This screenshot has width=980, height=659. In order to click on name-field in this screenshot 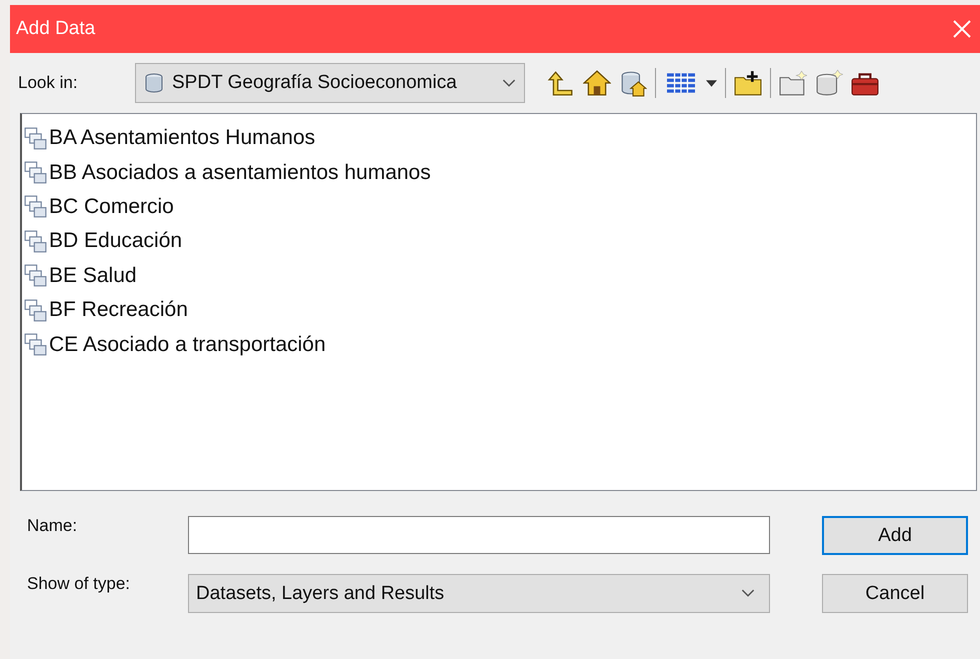, I will do `click(479, 535)`.